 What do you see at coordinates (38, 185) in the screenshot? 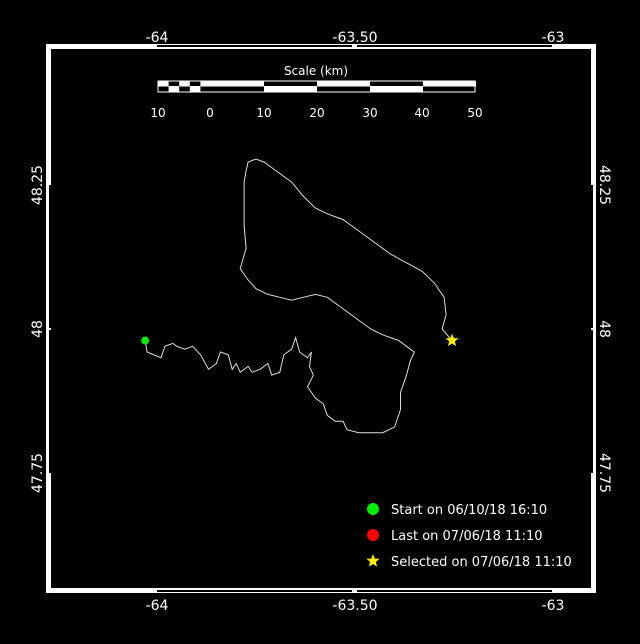
I see `lat-tick-label-left: 48.25` at bounding box center [38, 185].